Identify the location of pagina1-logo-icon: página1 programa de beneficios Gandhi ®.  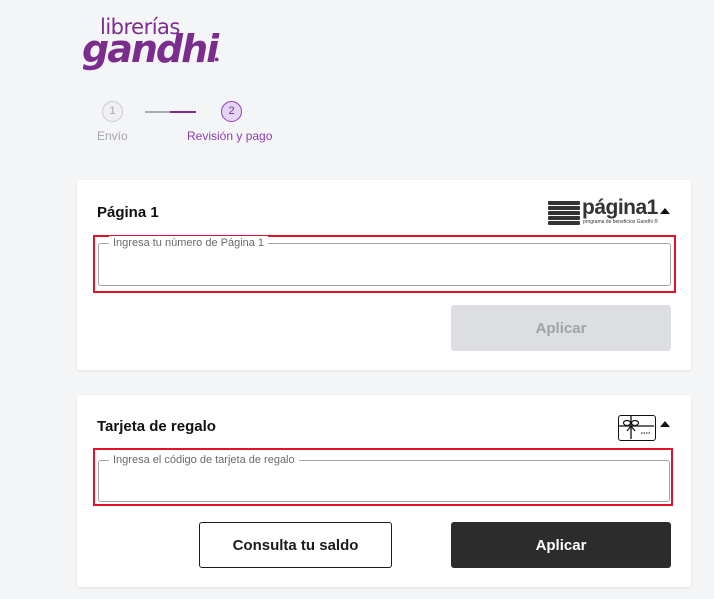
(603, 211).